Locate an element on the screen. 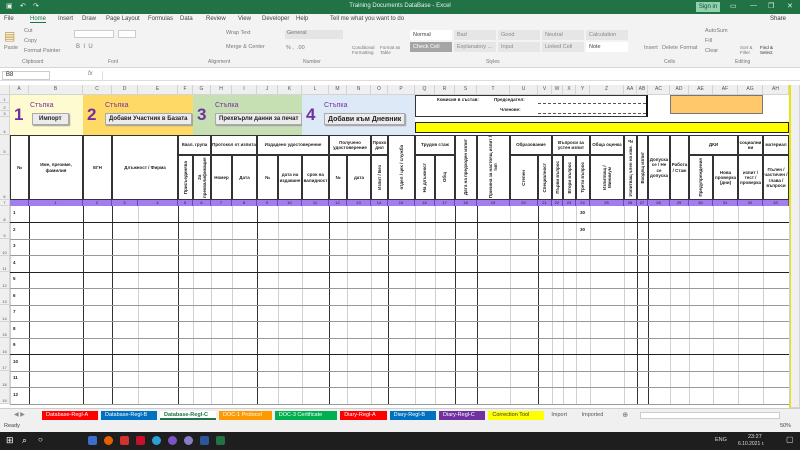 Image resolution: width=800 pixels, height=450 pixels. clock-date: 6.10.2021 г. is located at coordinates (751, 444).